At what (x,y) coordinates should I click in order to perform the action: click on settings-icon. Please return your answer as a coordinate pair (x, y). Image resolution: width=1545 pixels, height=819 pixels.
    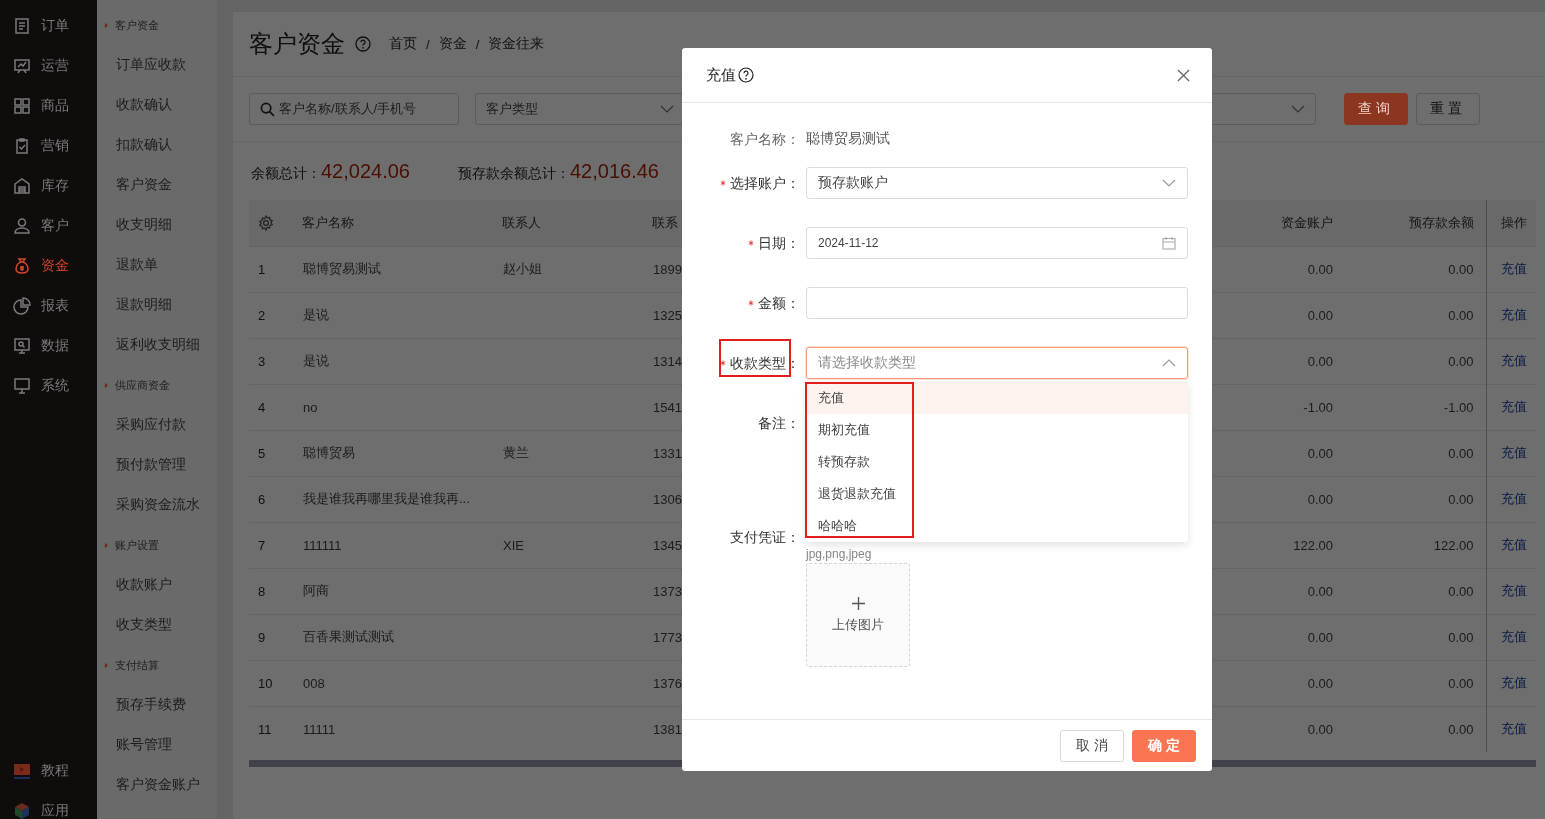
    Looking at the image, I should click on (266, 222).